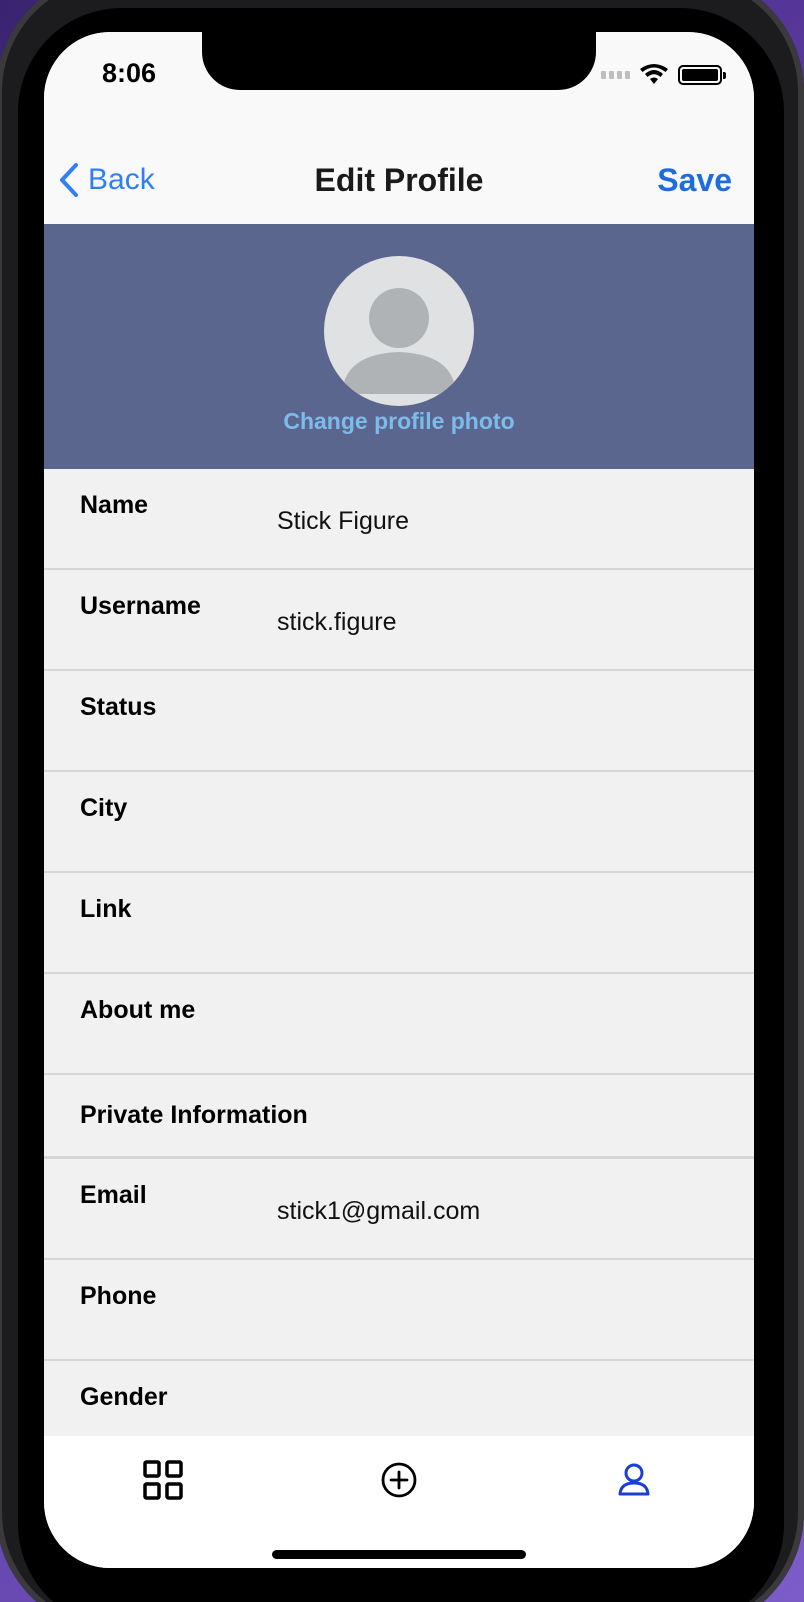  I want to click on field-label: Status, so click(118, 707).